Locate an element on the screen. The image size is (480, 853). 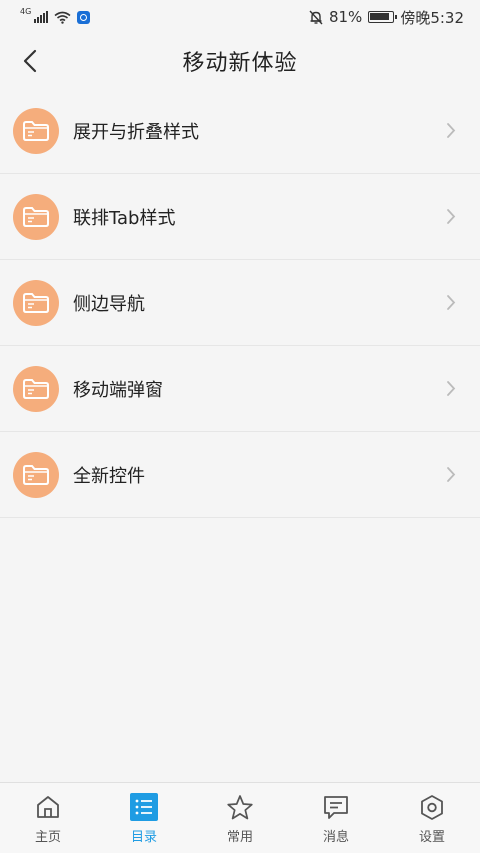
status-left: 4G is located at coordinates (45, 15).